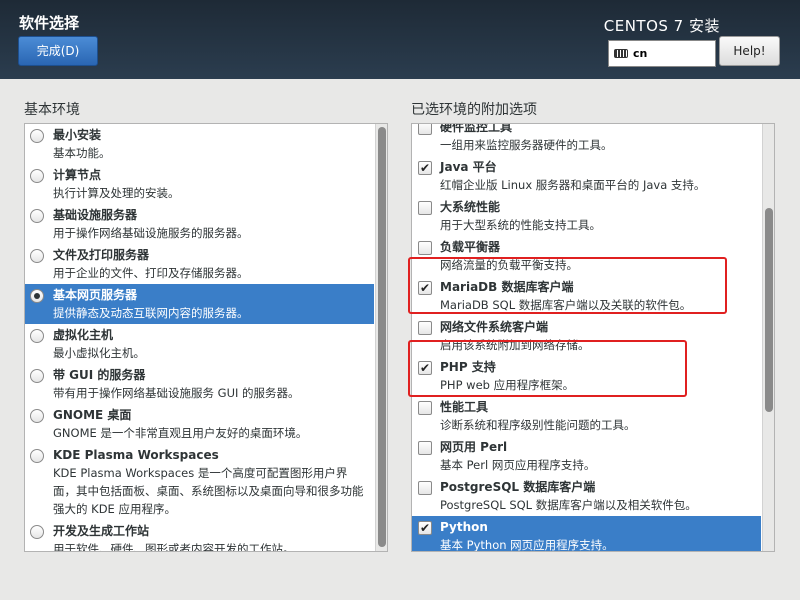 This screenshot has height=600, width=800. I want to click on option-description: 诊断系统和程序级别性能问题的工具。, so click(538, 425).